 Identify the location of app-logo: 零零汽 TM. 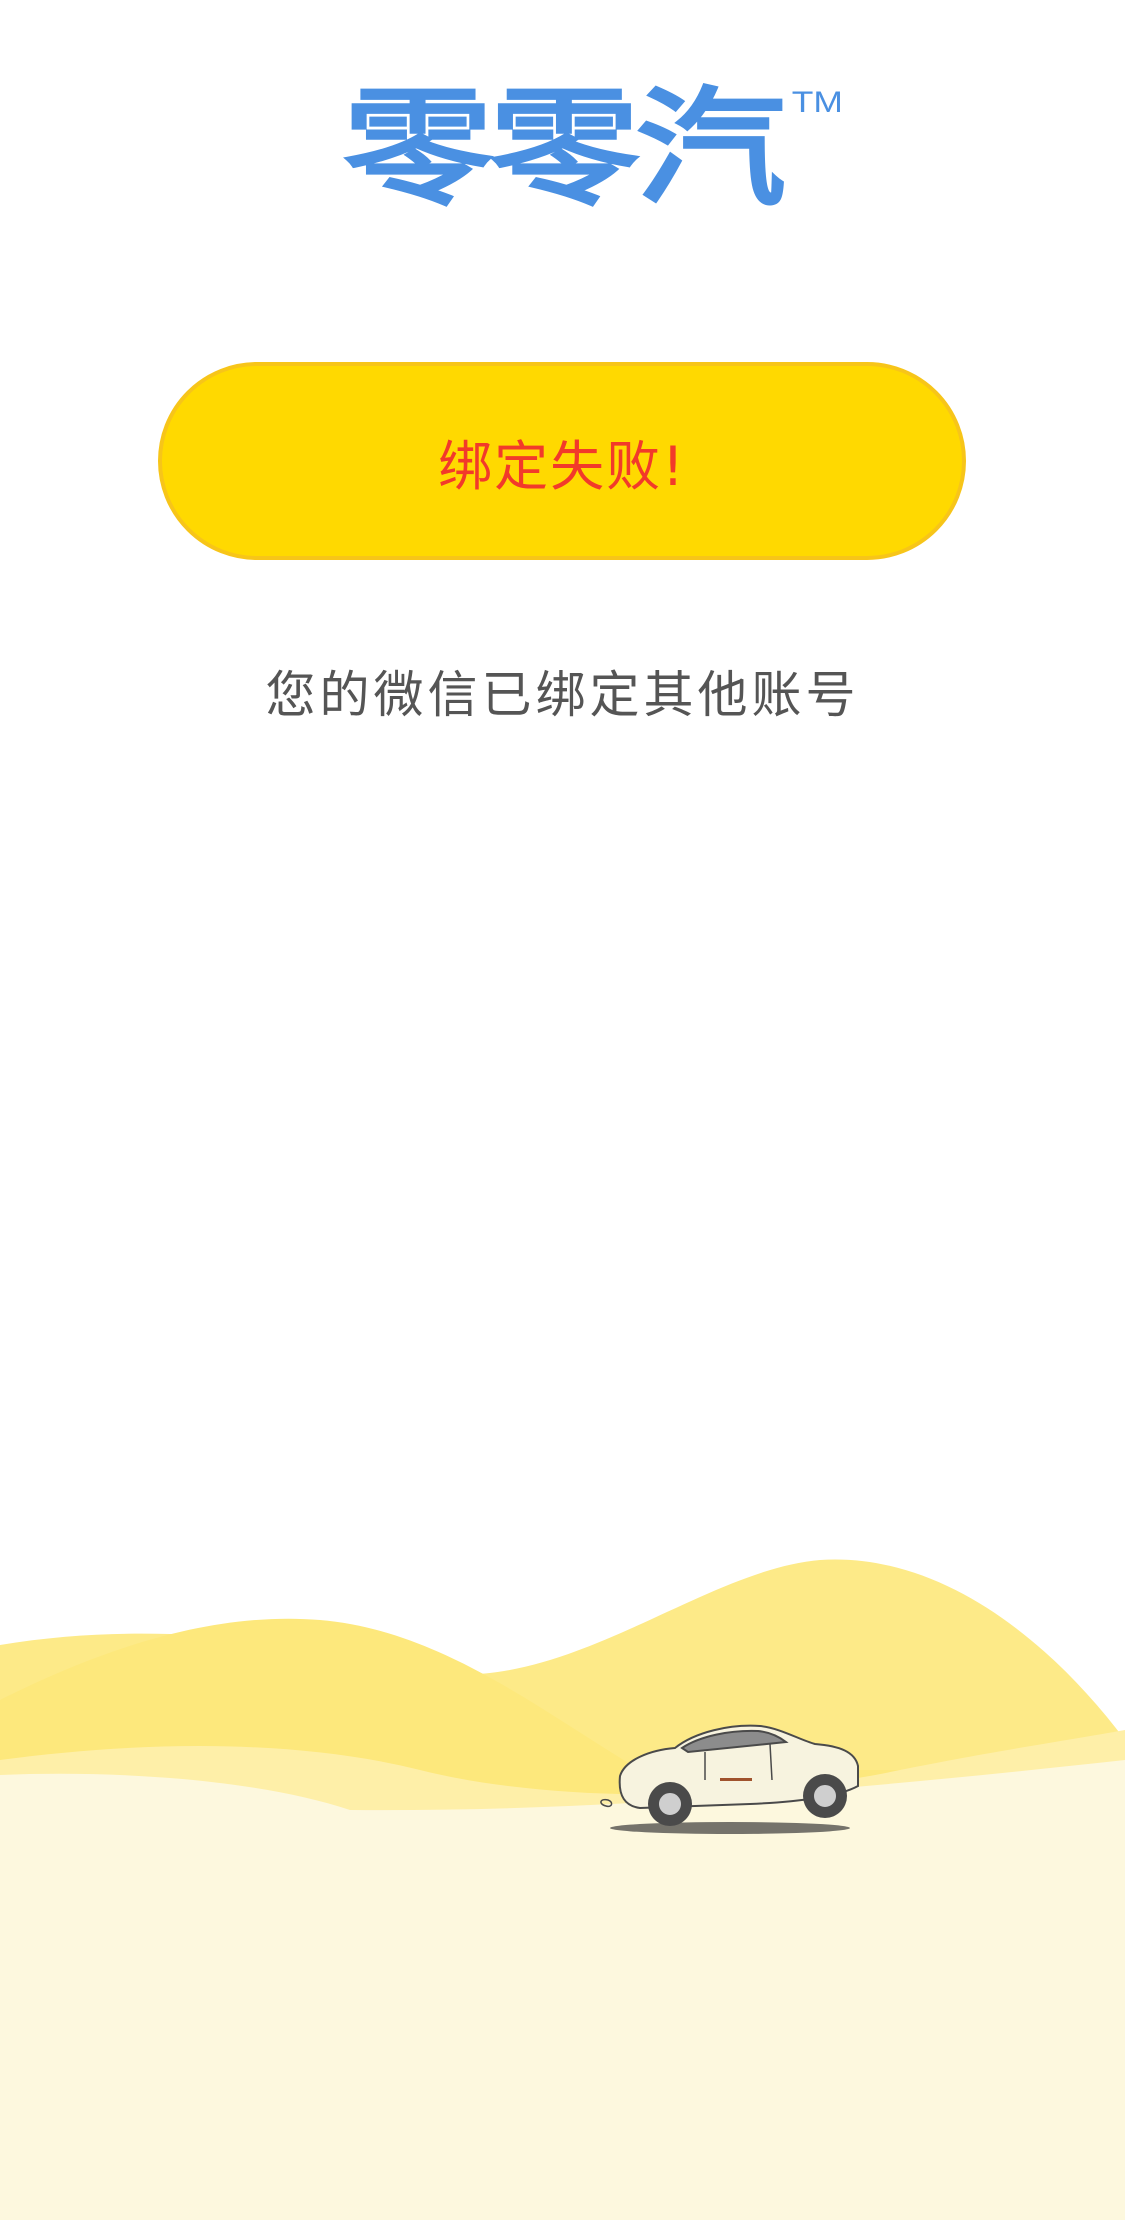
(562, 150).